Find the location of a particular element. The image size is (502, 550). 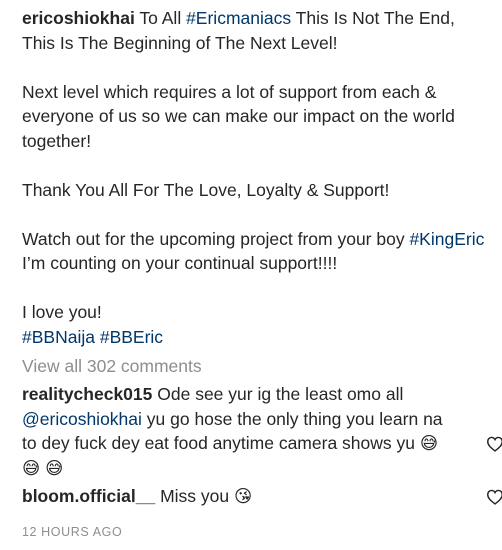

comment-text: Ode see yur ig the least omo all is located at coordinates (278, 394).